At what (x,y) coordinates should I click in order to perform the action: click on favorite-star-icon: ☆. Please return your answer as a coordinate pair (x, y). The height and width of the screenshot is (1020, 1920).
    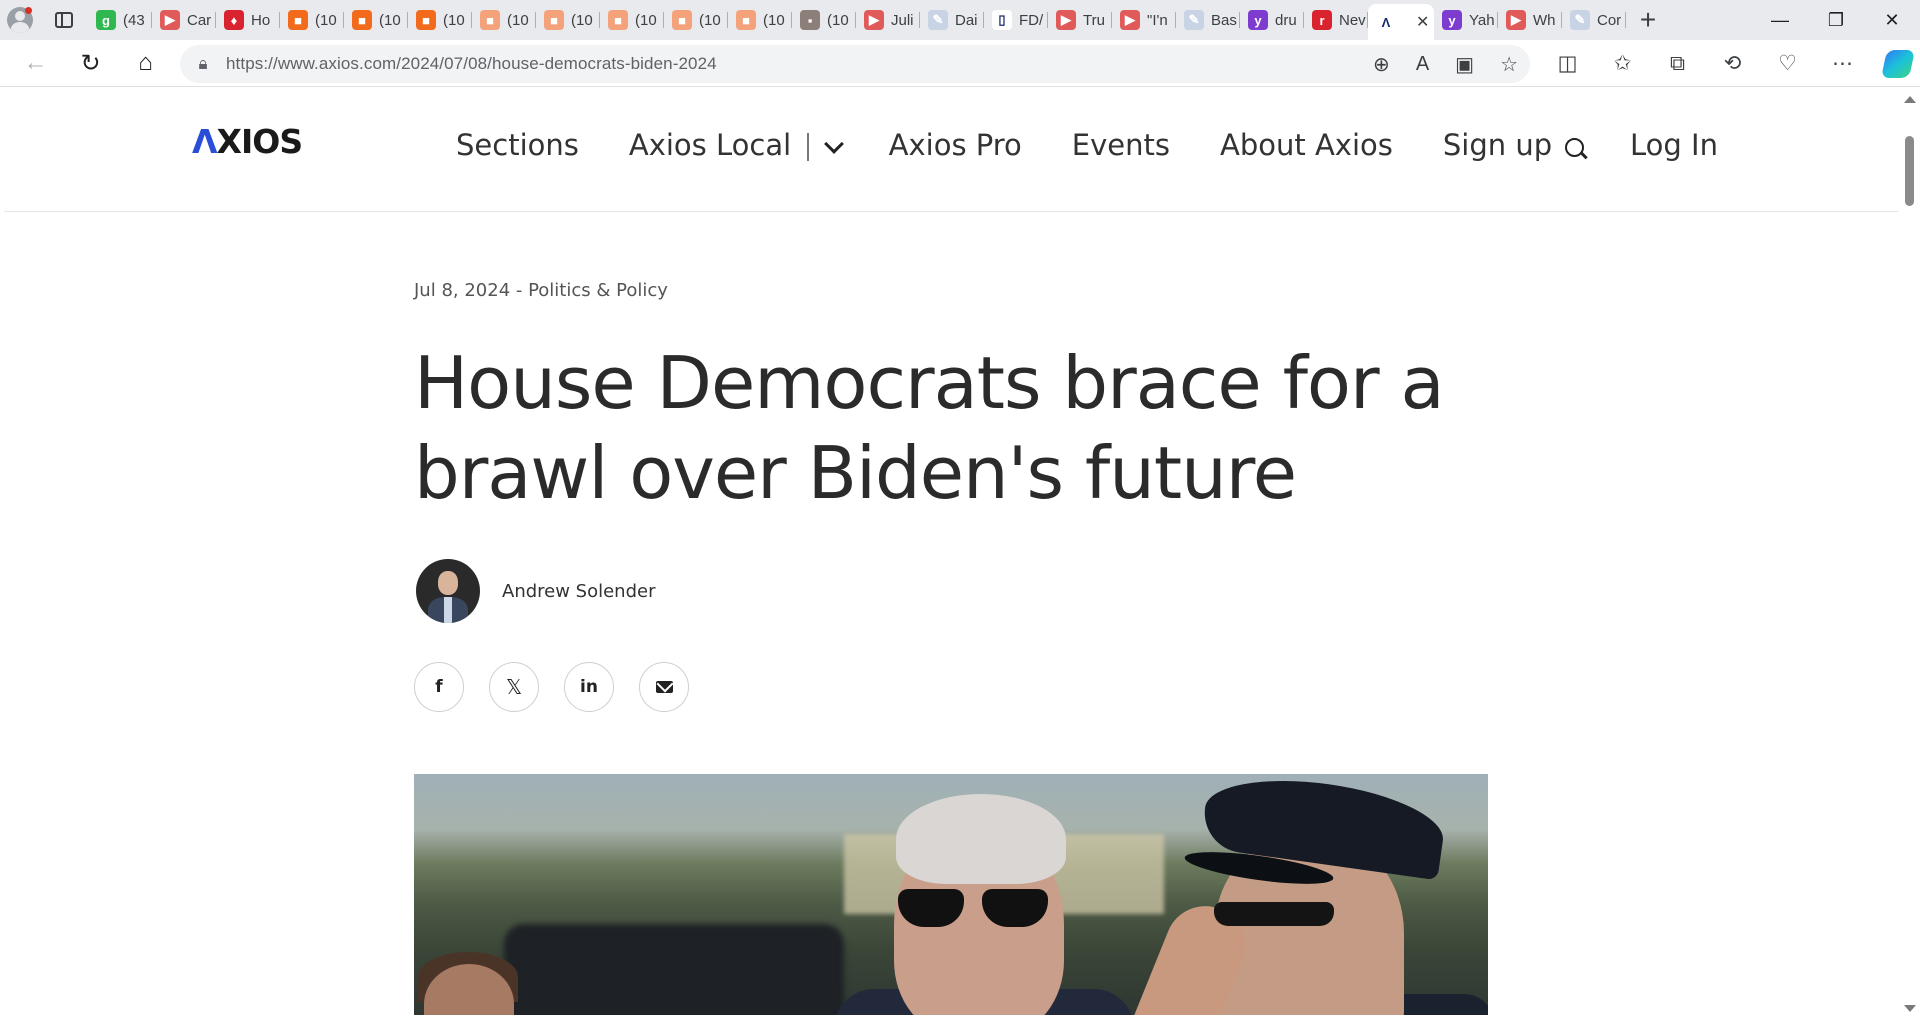
    Looking at the image, I should click on (1509, 64).